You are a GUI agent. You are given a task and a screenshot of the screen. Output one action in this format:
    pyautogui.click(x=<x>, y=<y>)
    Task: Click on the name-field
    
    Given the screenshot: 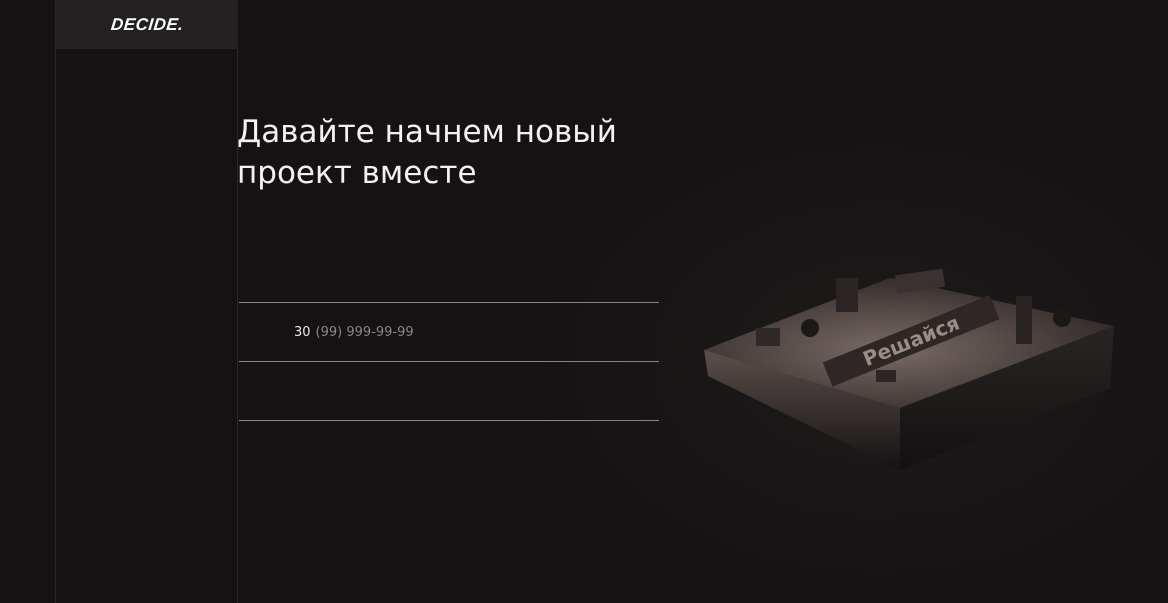 What is the action you would take?
    pyautogui.click(x=449, y=273)
    